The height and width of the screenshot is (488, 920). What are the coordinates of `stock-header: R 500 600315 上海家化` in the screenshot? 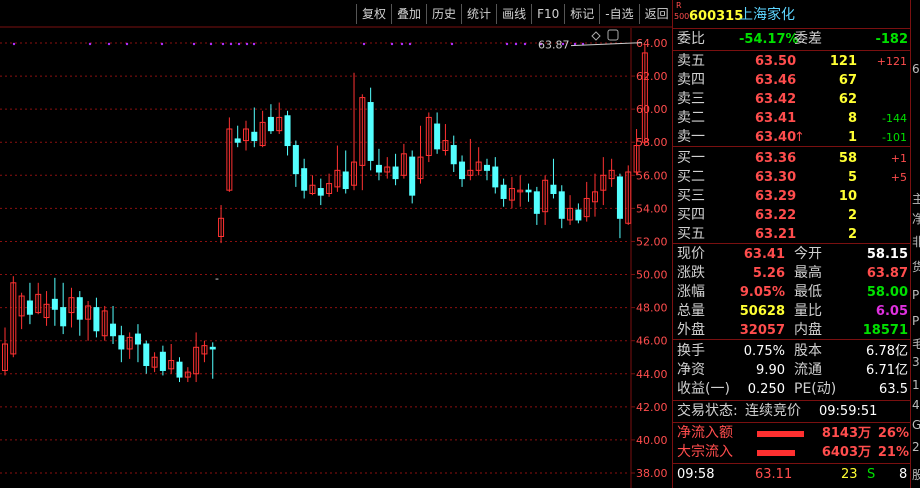 It's located at (792, 14).